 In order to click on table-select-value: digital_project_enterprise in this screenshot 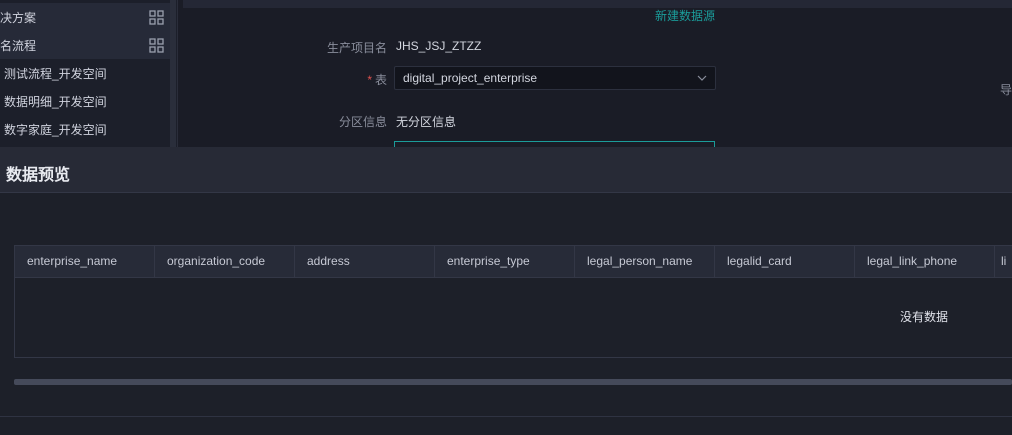, I will do `click(470, 78)`.